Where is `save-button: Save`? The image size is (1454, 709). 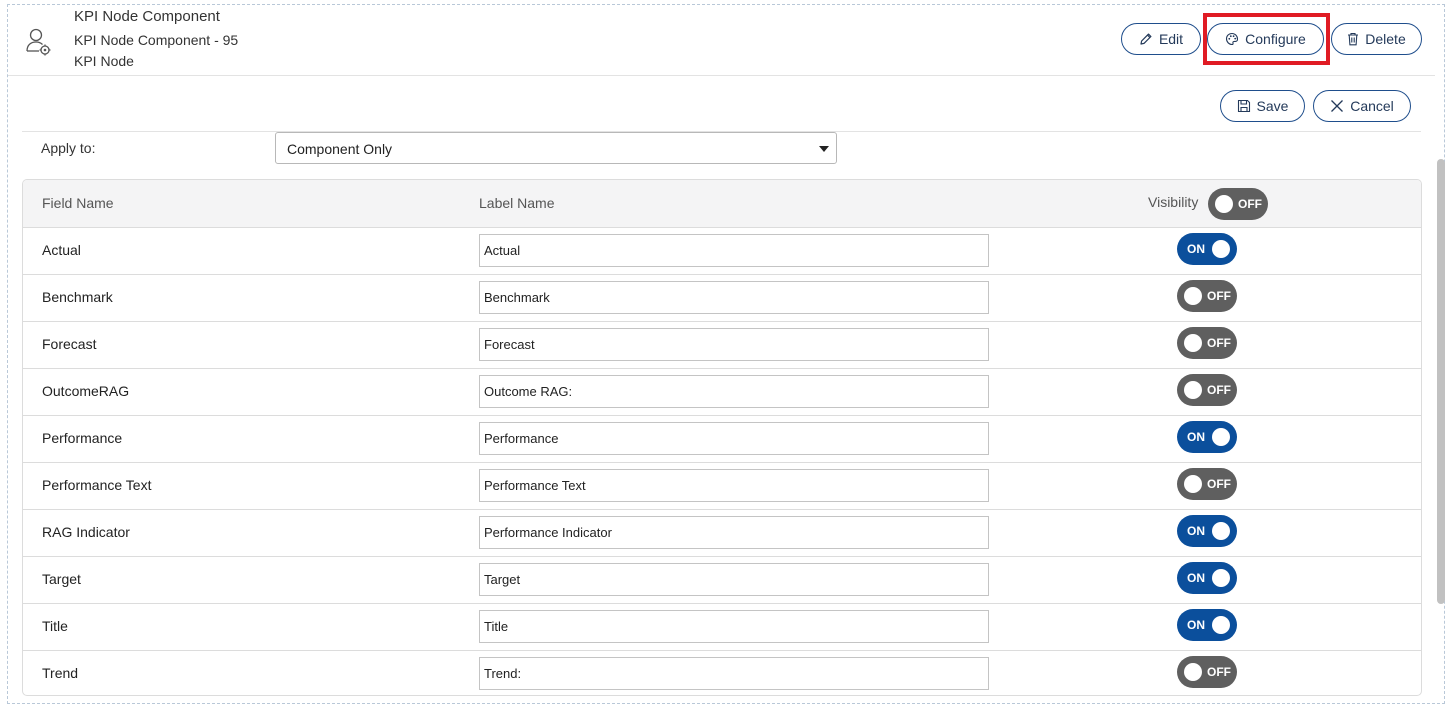
save-button: Save is located at coordinates (1262, 106).